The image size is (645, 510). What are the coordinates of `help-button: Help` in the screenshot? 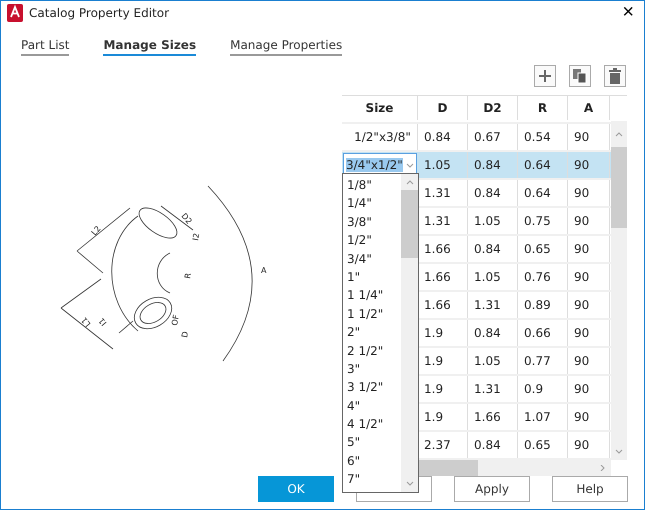 It's located at (590, 489).